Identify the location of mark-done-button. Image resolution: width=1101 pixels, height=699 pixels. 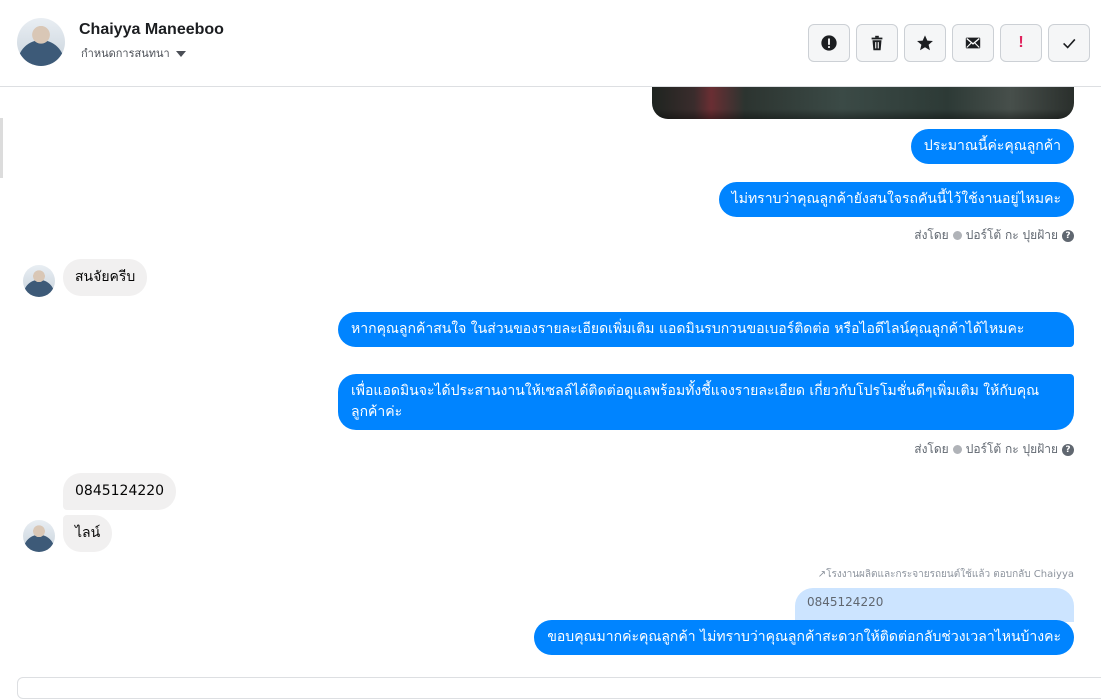
(1069, 43).